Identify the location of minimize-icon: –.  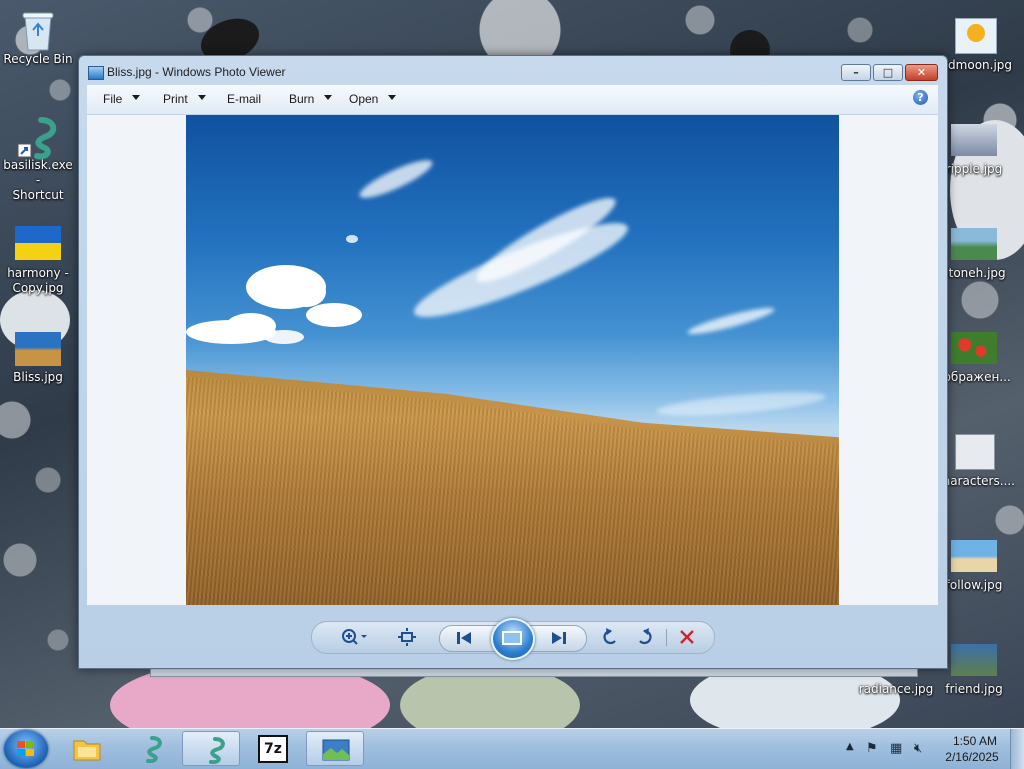
(856, 72).